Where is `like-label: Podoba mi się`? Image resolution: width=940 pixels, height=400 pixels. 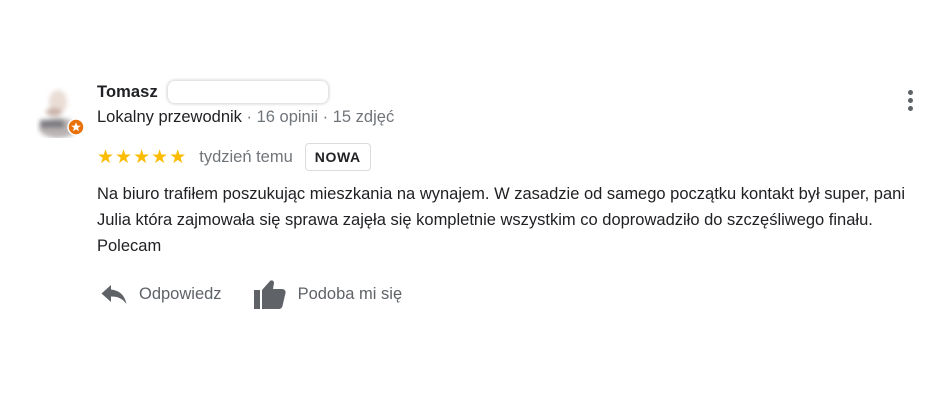 like-label: Podoba mi się is located at coordinates (350, 293).